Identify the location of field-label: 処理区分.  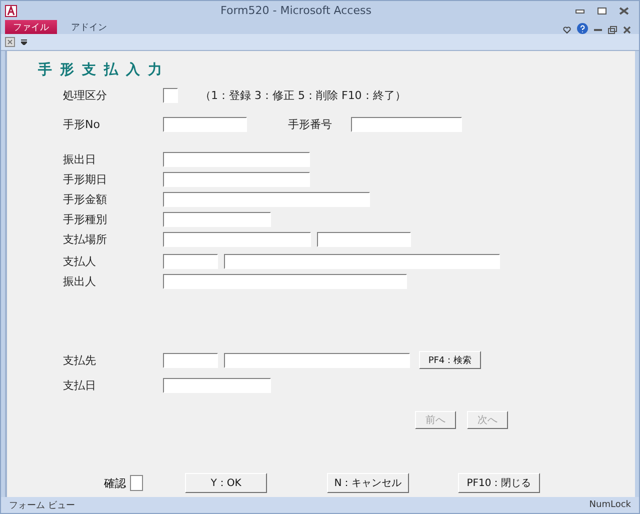
(85, 95).